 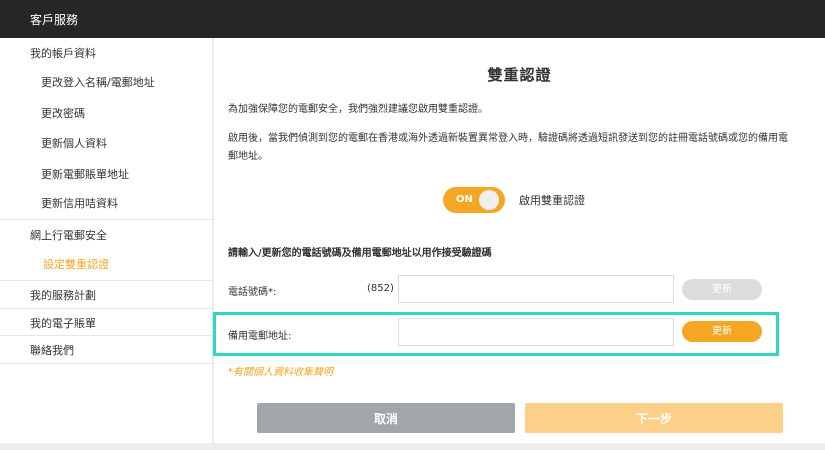 I want to click on phone-input, so click(x=536, y=289).